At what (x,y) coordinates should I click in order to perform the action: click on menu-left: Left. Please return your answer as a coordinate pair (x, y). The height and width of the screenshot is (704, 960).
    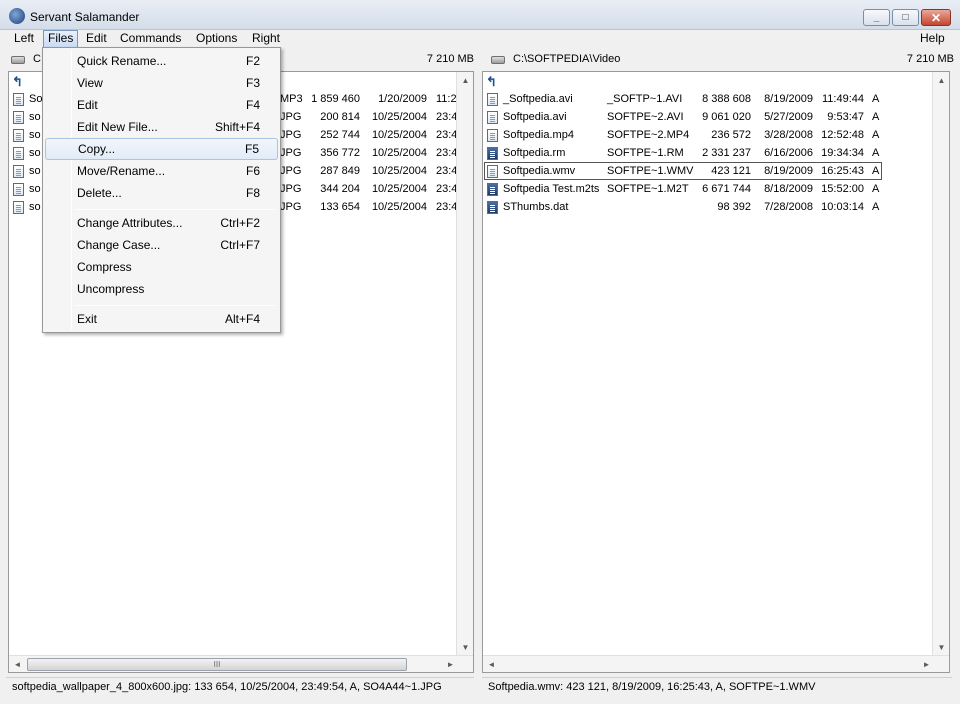
    Looking at the image, I should click on (24, 39).